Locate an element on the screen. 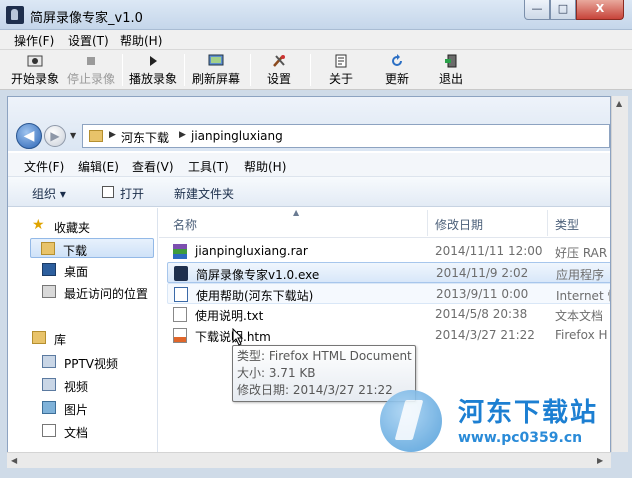 The image size is (632, 478). nav-label: PPTV视频 is located at coordinates (91, 364).